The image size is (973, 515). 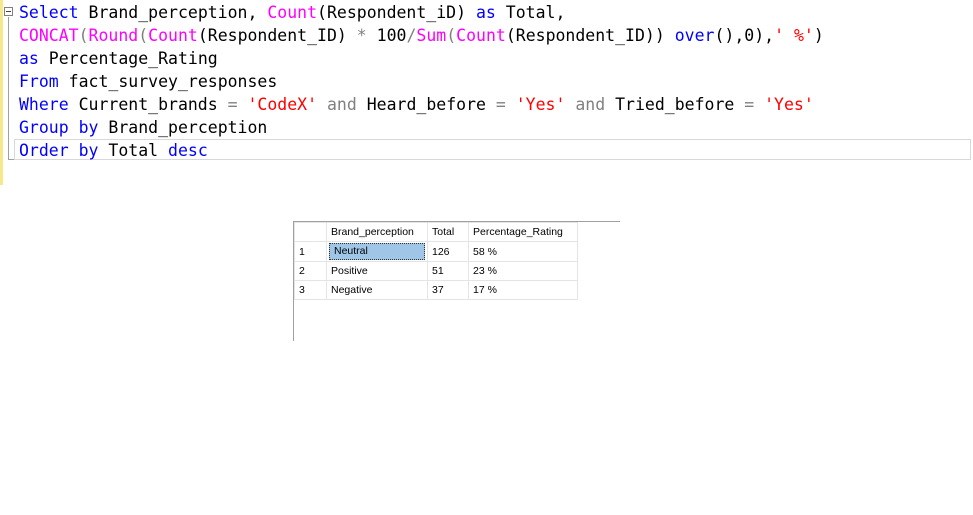 What do you see at coordinates (8, 88) in the screenshot?
I see `fold-guide-line` at bounding box center [8, 88].